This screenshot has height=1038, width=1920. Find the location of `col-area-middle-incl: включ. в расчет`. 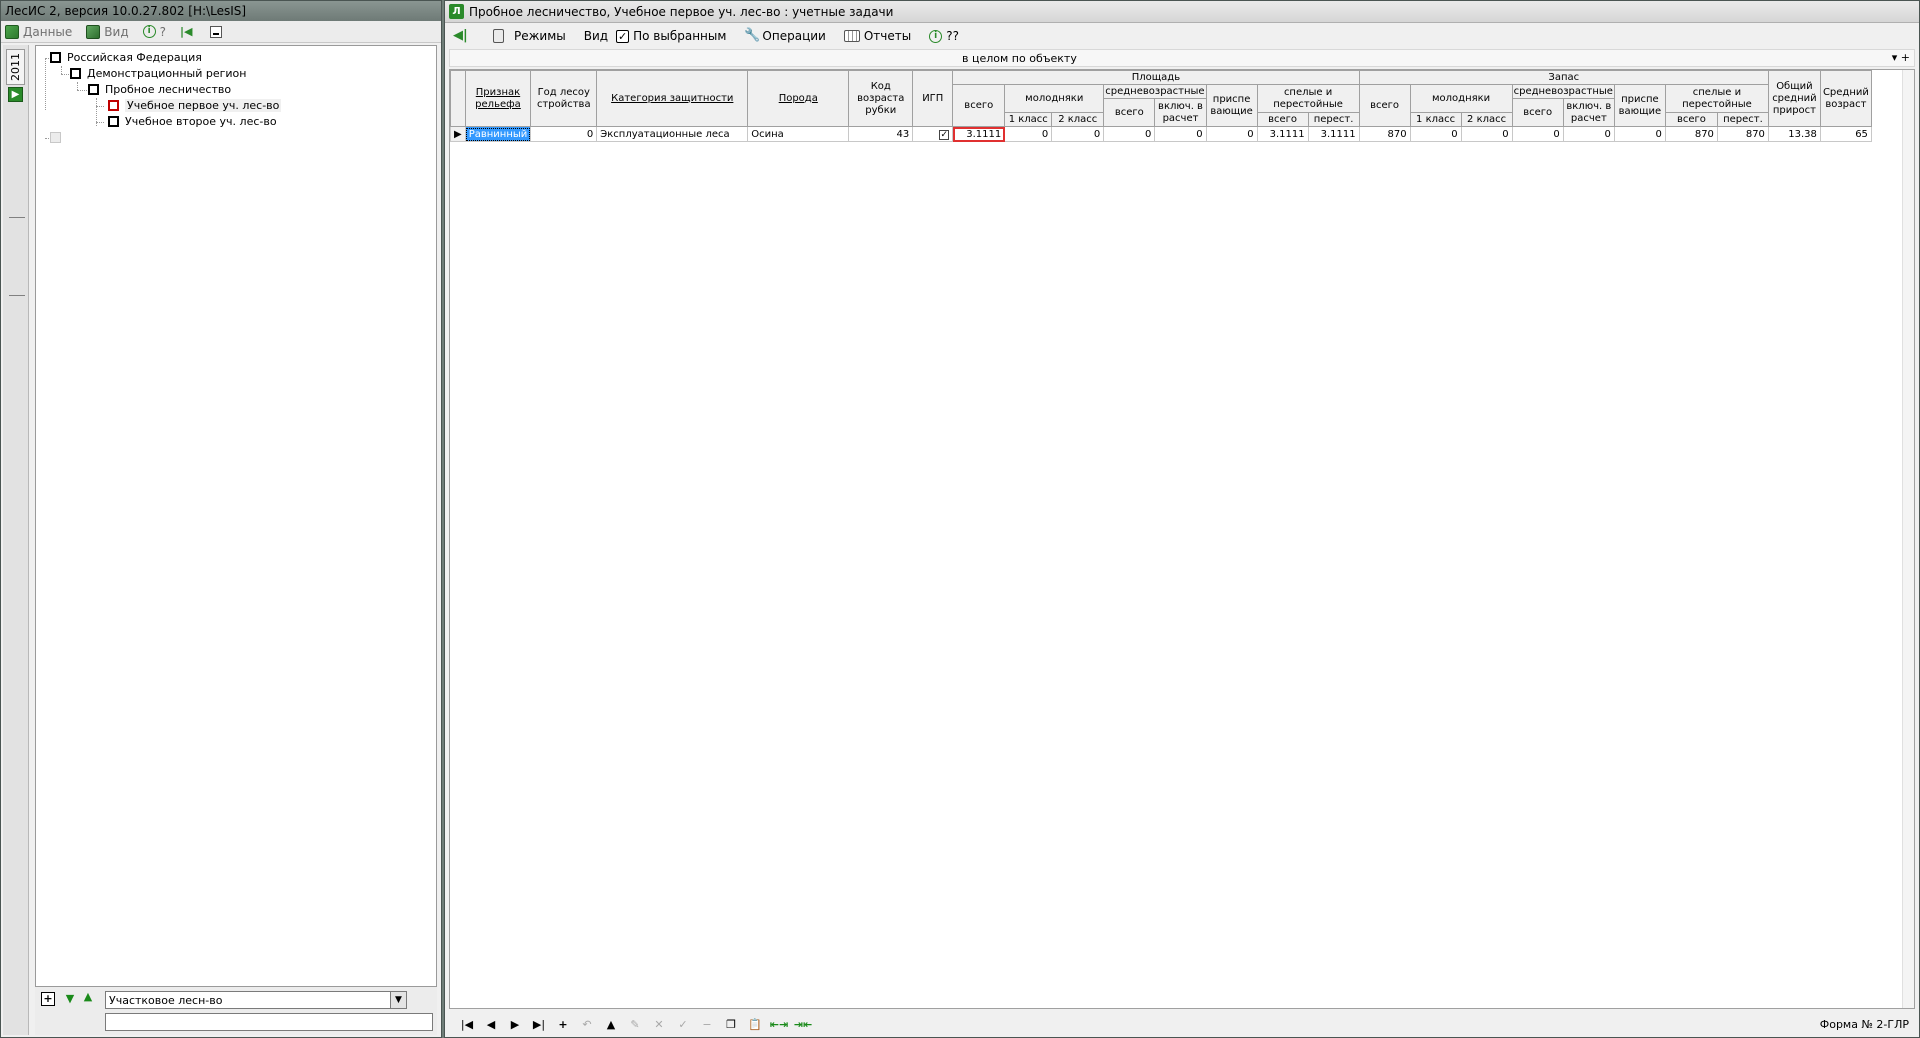

col-area-middle-incl: включ. в расчет is located at coordinates (1180, 112).